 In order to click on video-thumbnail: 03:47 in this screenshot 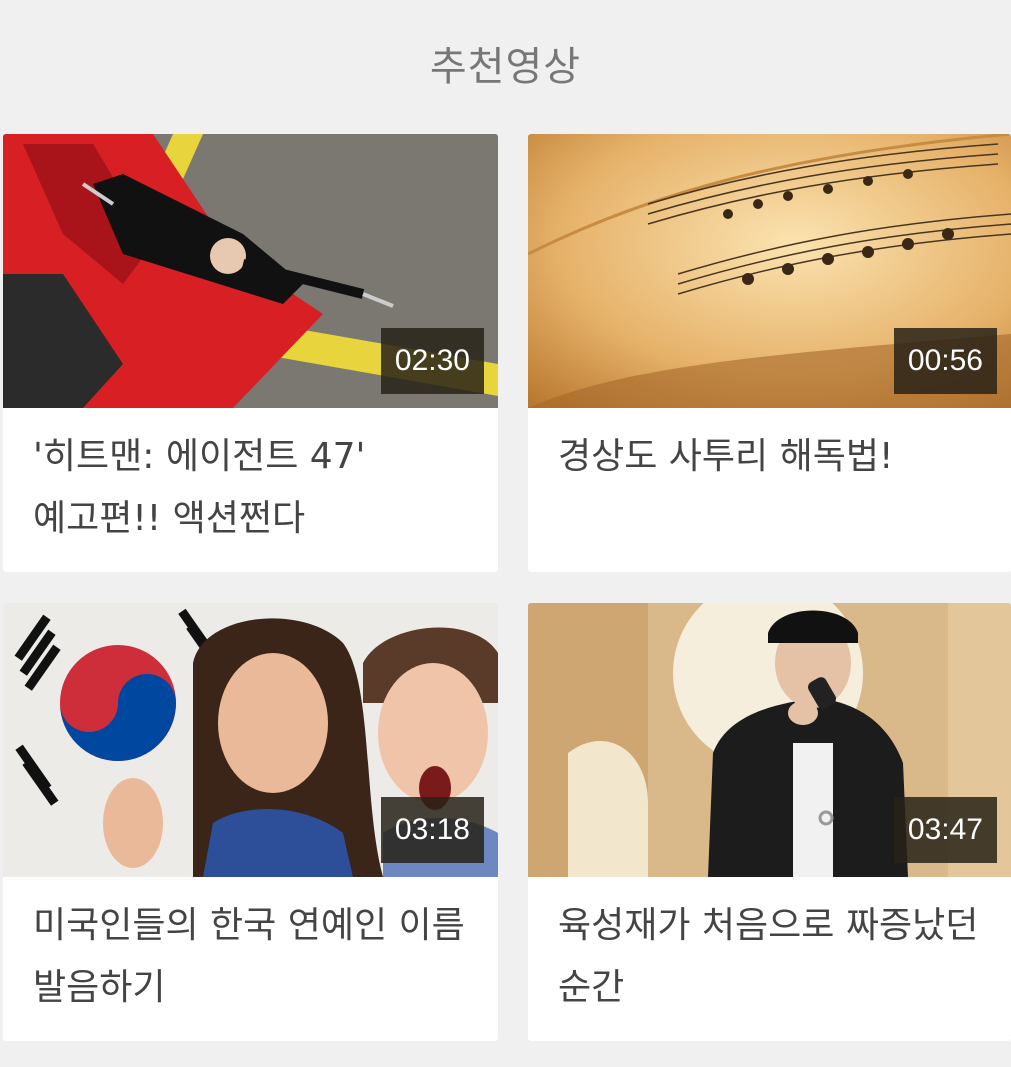, I will do `click(769, 740)`.